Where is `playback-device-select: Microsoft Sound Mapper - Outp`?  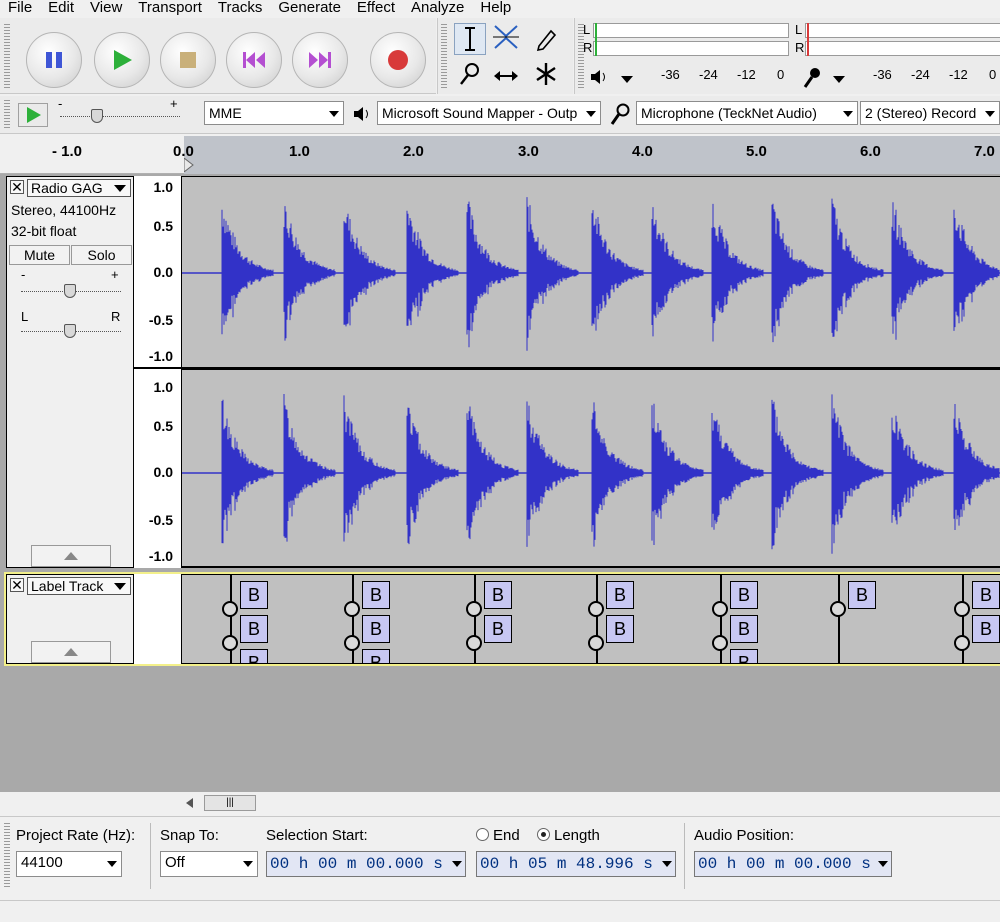
playback-device-select: Microsoft Sound Mapper - Outp is located at coordinates (489, 113).